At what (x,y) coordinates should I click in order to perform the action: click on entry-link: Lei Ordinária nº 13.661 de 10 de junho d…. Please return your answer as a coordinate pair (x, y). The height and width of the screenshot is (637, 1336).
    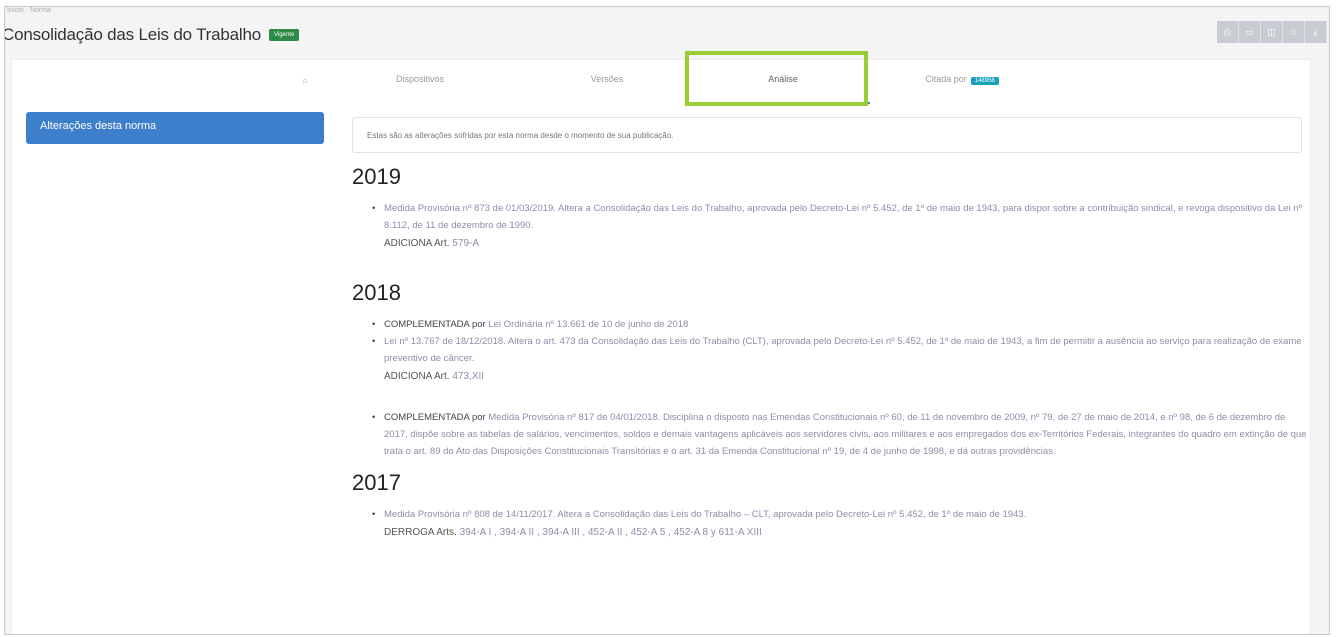
    Looking at the image, I should click on (588, 324).